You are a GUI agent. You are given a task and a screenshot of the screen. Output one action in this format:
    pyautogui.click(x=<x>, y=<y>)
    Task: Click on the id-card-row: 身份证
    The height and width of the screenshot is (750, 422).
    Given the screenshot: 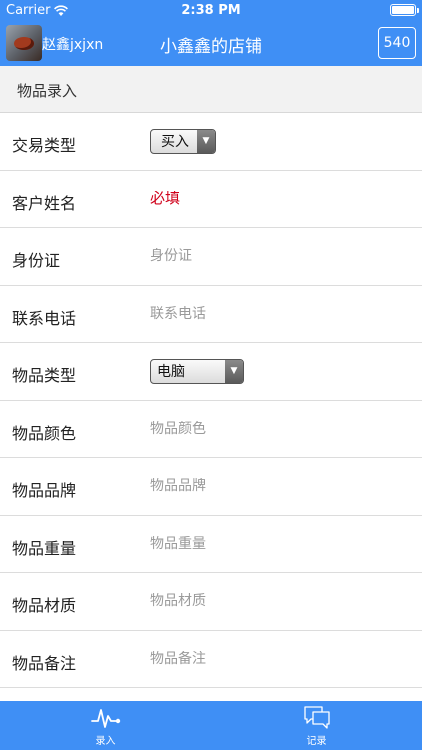 What is the action you would take?
    pyautogui.click(x=211, y=257)
    